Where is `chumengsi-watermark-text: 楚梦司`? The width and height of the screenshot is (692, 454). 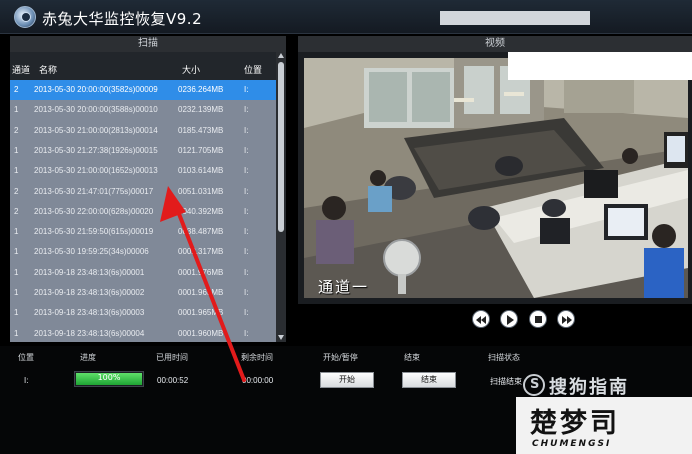 chumengsi-watermark-text: 楚梦司 is located at coordinates (575, 423).